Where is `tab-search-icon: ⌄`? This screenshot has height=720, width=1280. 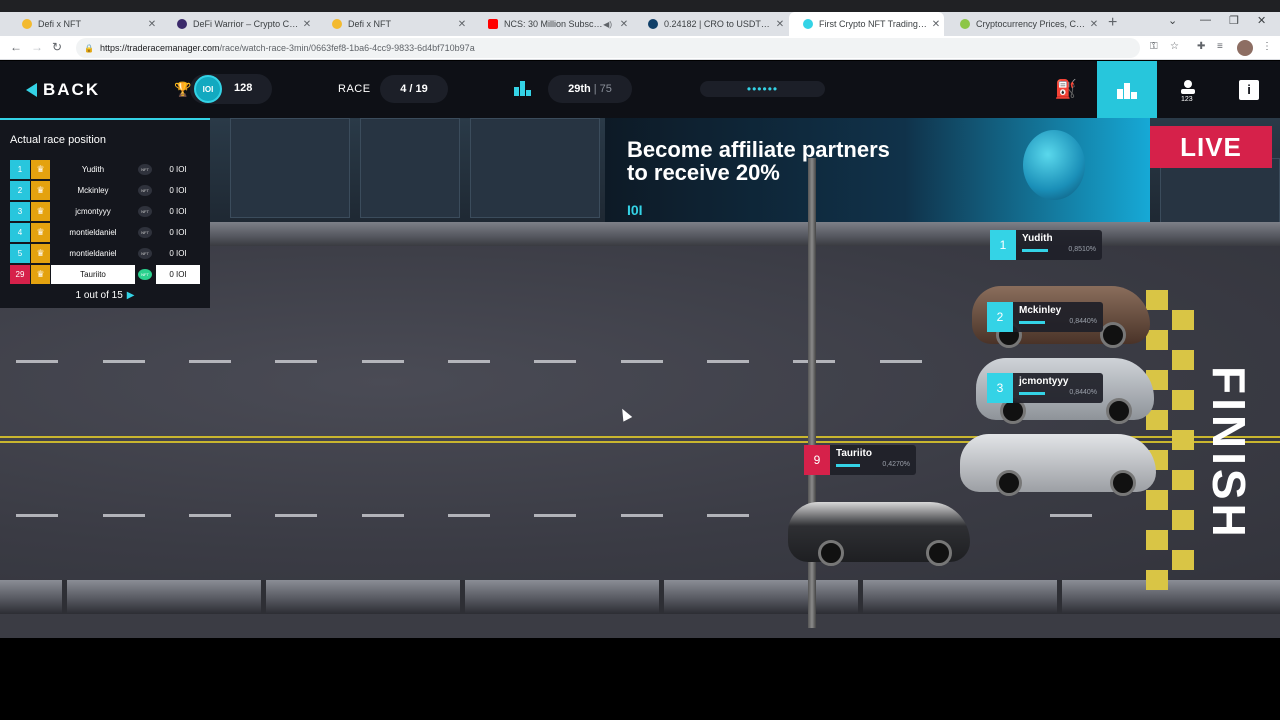 tab-search-icon: ⌄ is located at coordinates (1172, 20).